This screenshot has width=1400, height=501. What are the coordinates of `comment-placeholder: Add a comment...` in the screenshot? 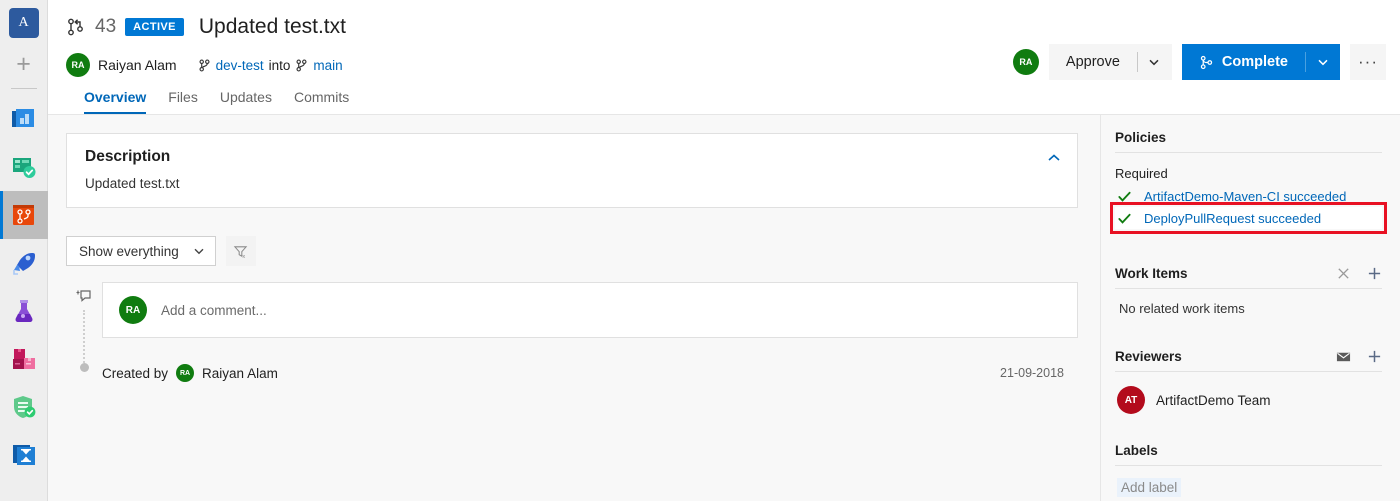 It's located at (214, 310).